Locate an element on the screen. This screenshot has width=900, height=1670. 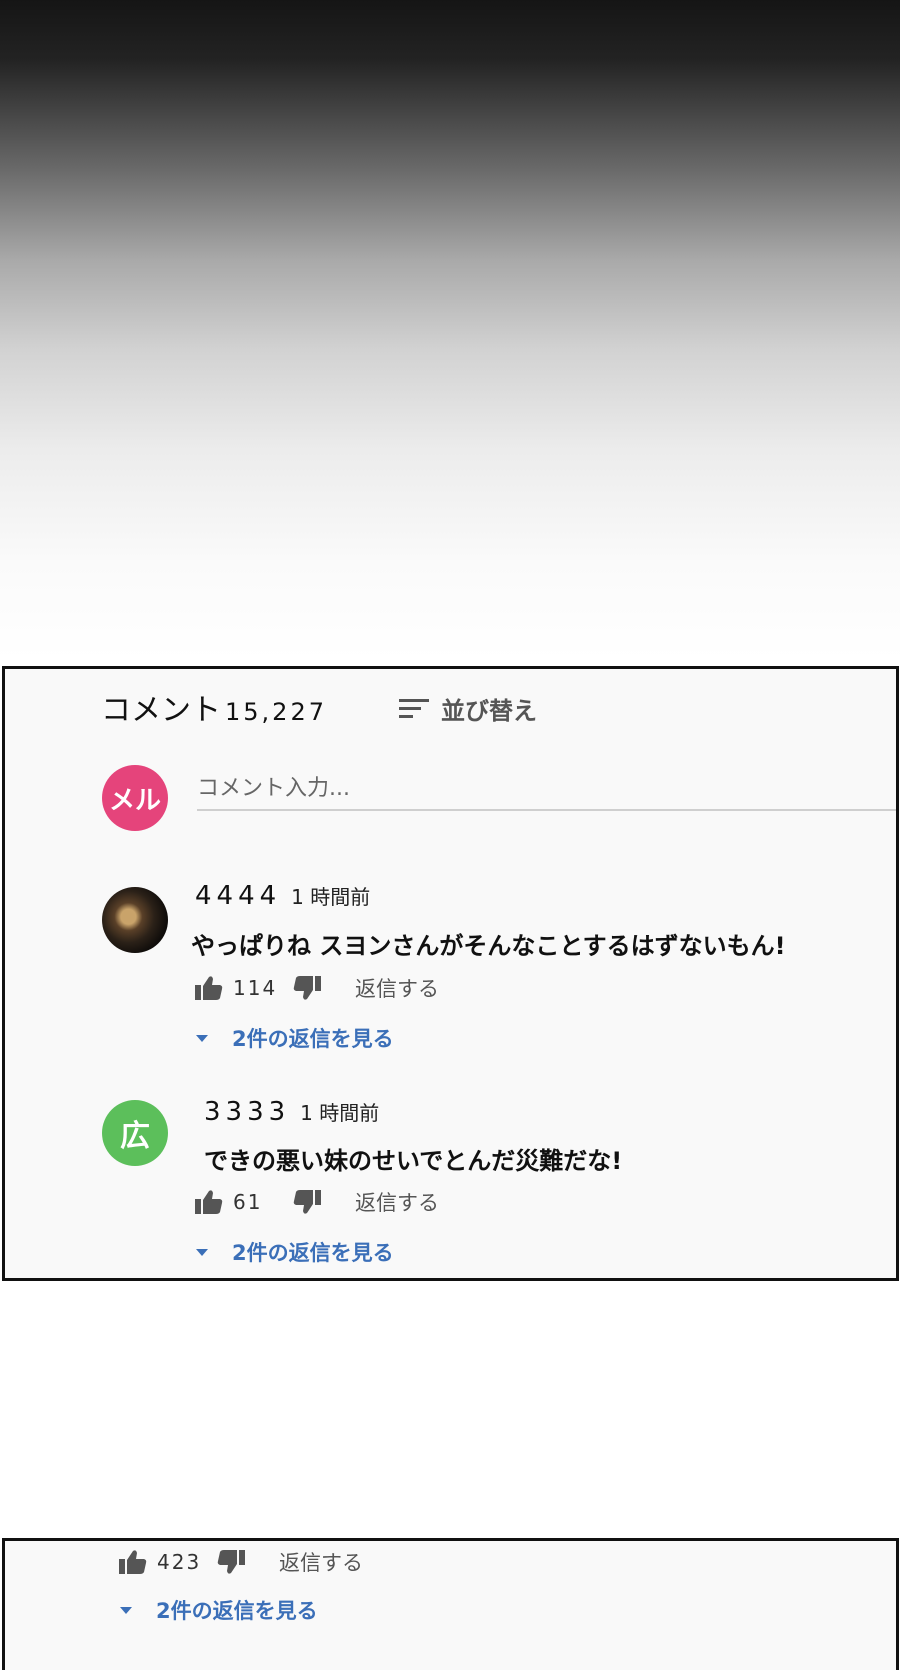
sort-button: 並び替え is located at coordinates (468, 708).